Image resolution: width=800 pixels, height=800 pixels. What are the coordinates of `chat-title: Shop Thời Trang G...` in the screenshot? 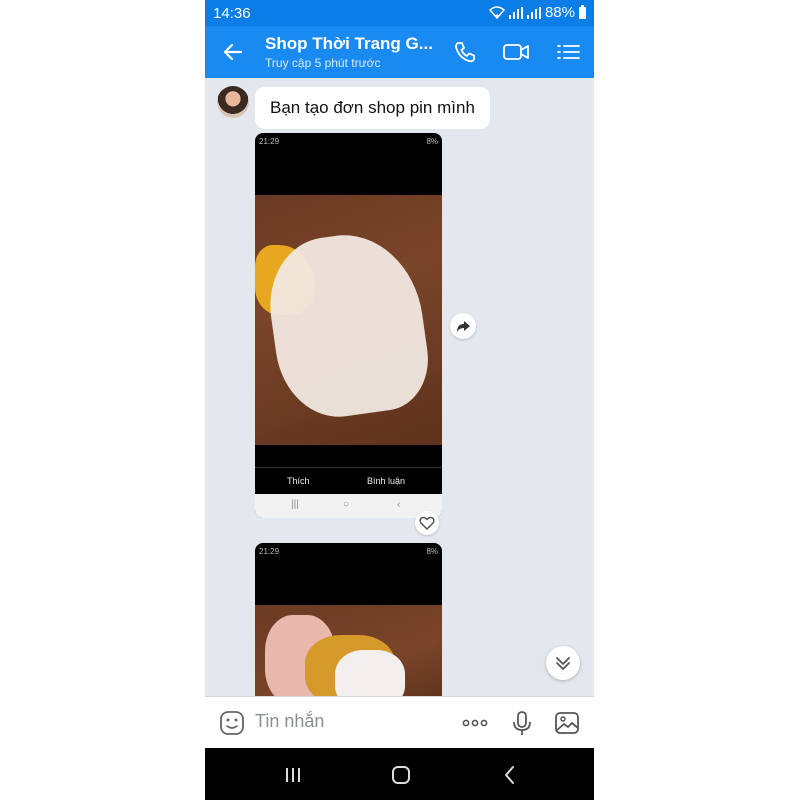 It's located at (349, 44).